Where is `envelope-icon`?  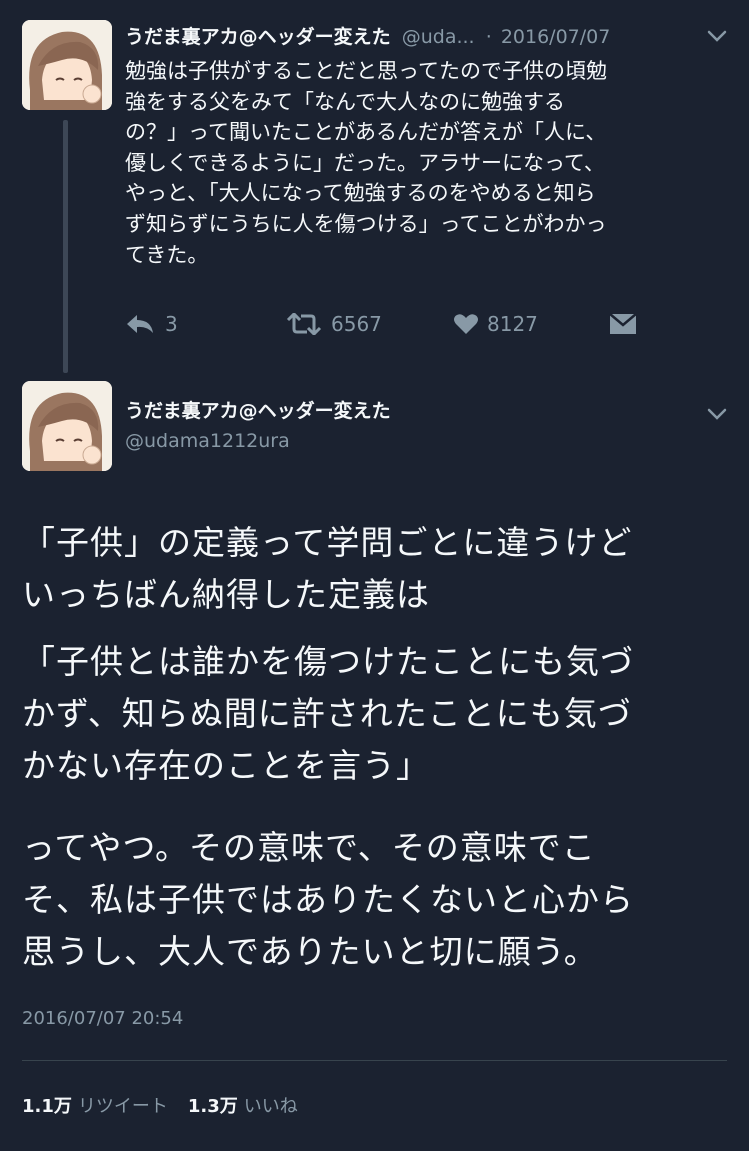
envelope-icon is located at coordinates (623, 324).